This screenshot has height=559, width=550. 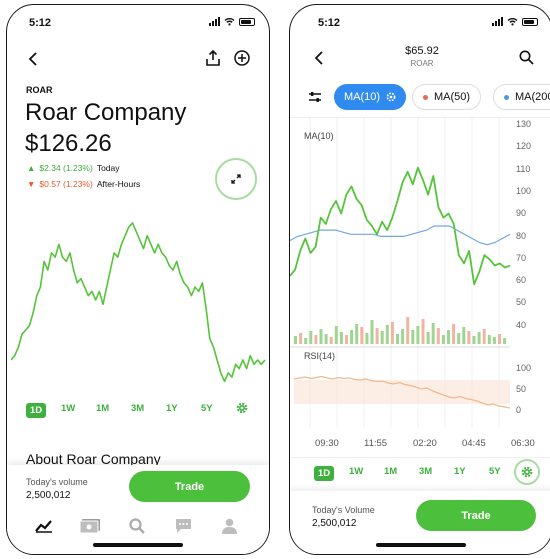 I want to click on chip-ma50-label: MA(50), so click(x=452, y=97).